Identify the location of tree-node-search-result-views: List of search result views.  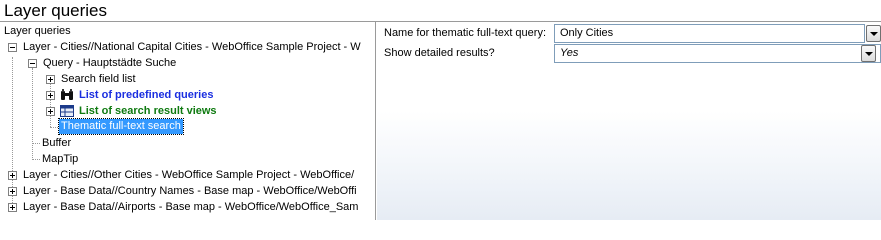
(187, 111).